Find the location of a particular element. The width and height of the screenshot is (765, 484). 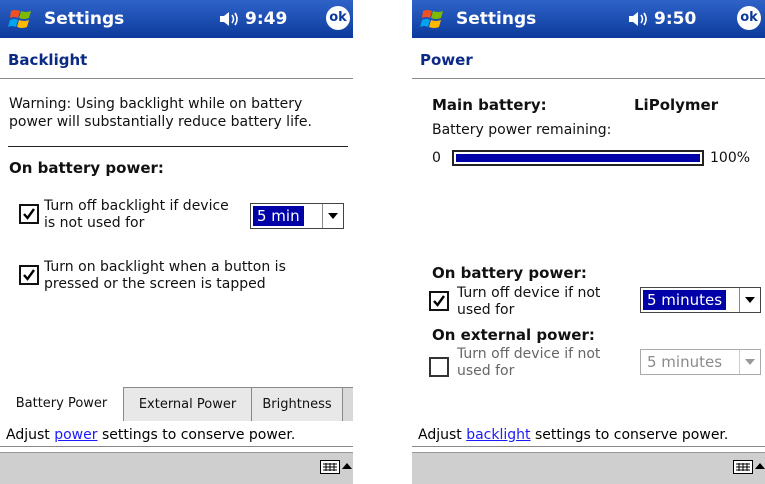

battery-off-label-line1: Turn off device if not is located at coordinates (528, 293).